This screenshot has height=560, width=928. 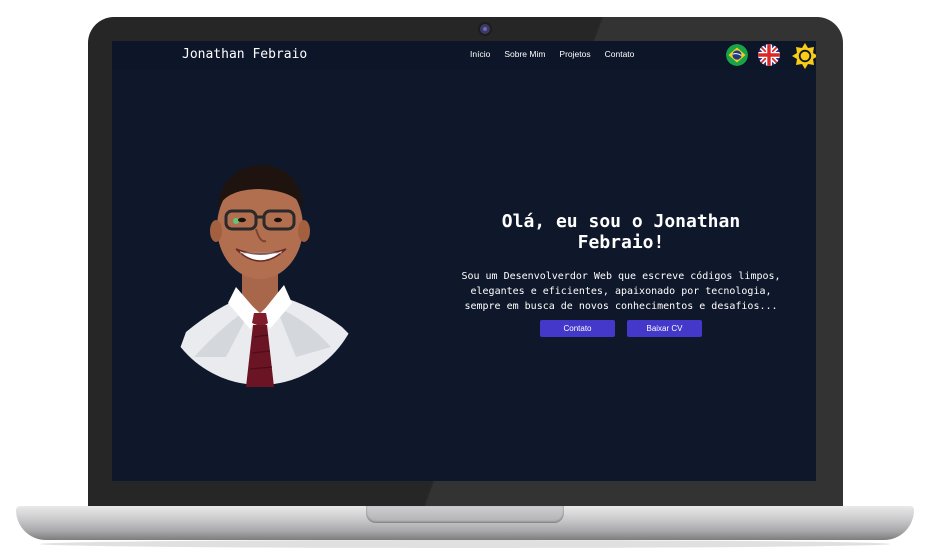 What do you see at coordinates (465, 514) in the screenshot?
I see `laptop-base-notch` at bounding box center [465, 514].